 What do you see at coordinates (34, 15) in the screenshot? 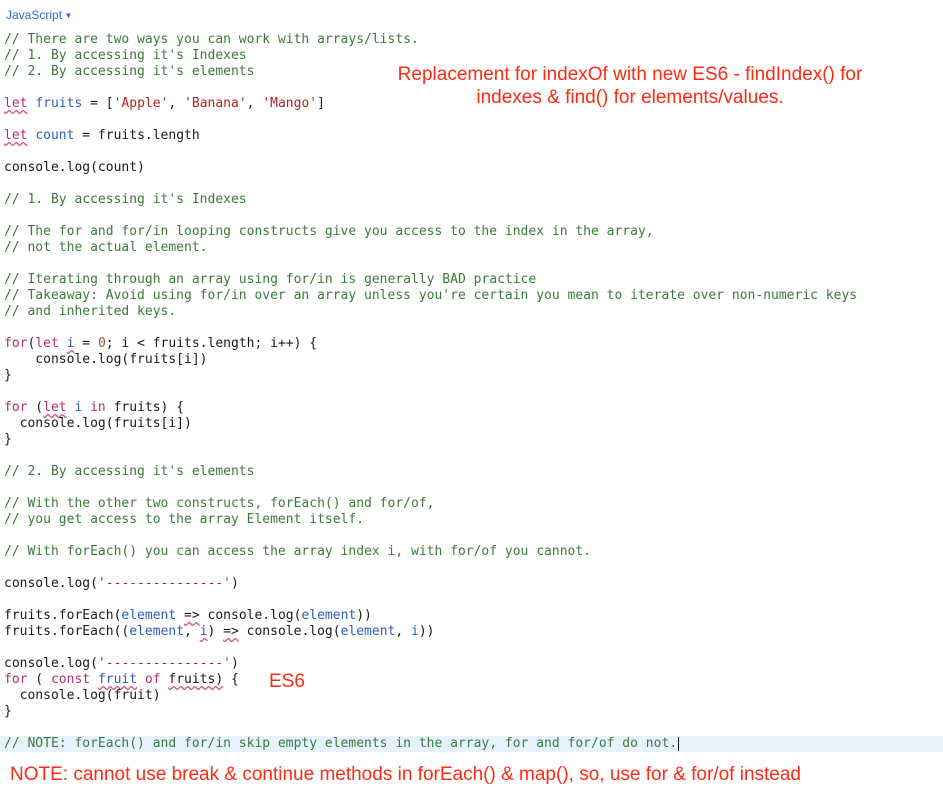
I see `language-label: JavaScript` at bounding box center [34, 15].